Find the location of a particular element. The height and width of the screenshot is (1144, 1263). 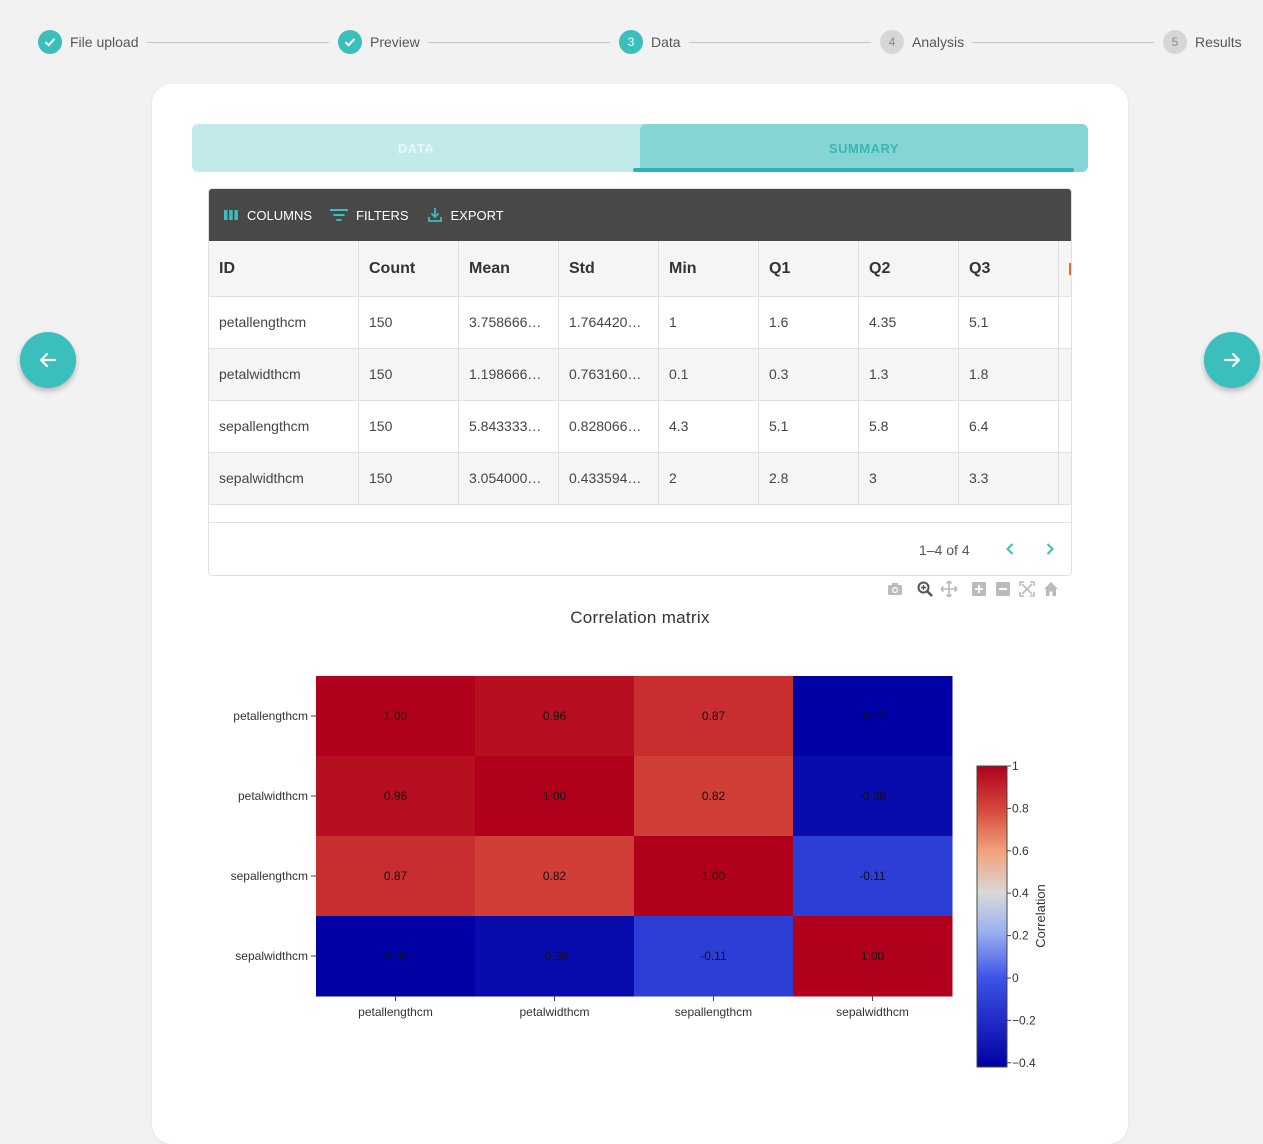

columns-button: COLUMNS is located at coordinates (267, 215).